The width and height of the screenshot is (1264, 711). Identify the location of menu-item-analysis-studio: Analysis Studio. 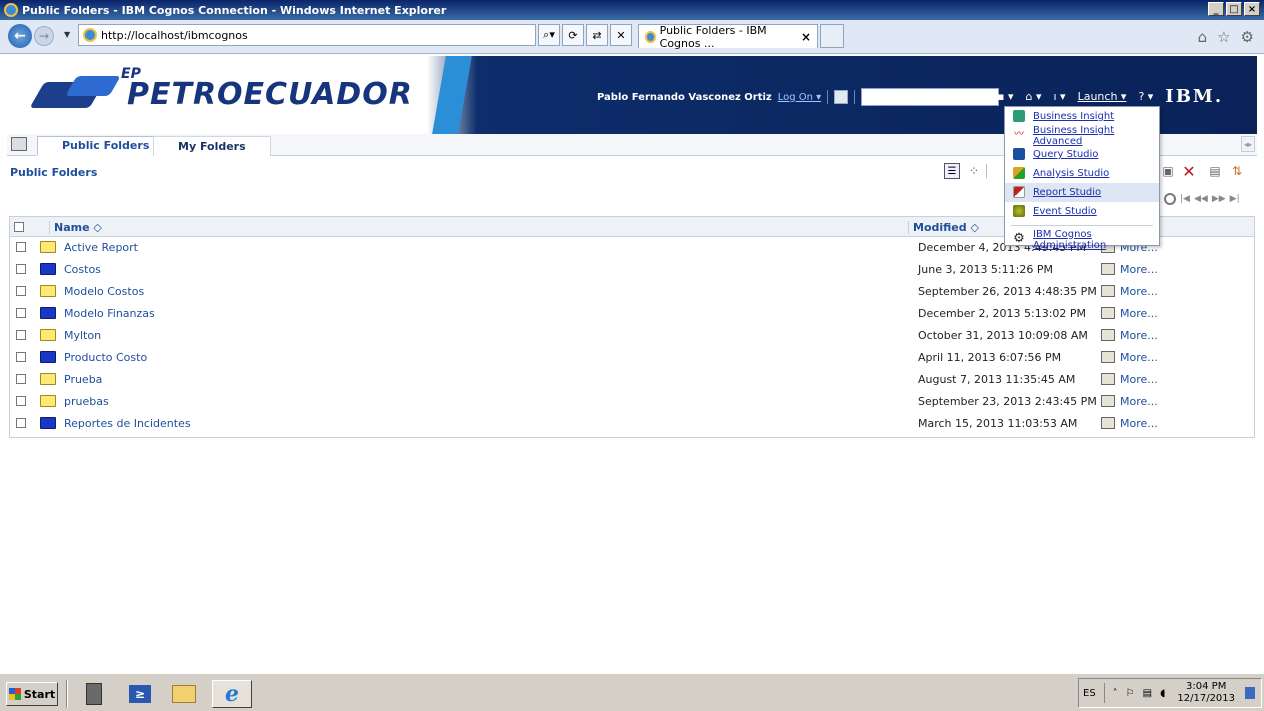
(1082, 173).